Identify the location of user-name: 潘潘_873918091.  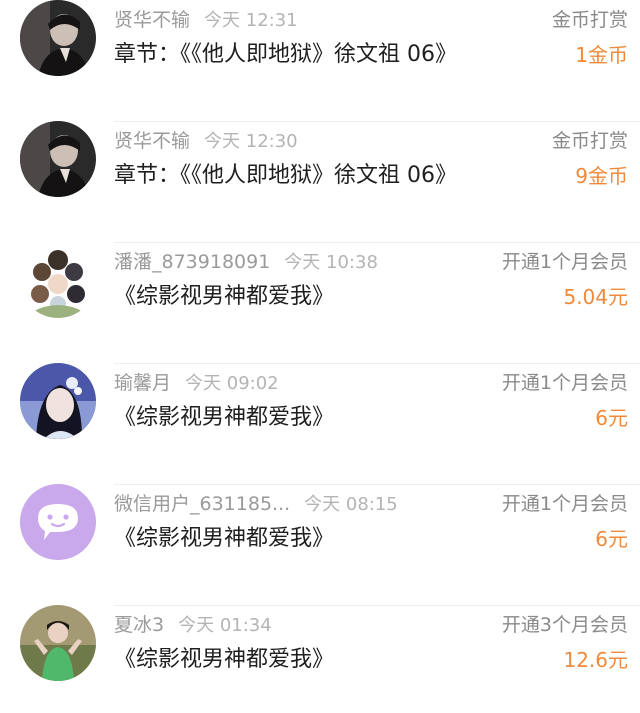
(192, 262).